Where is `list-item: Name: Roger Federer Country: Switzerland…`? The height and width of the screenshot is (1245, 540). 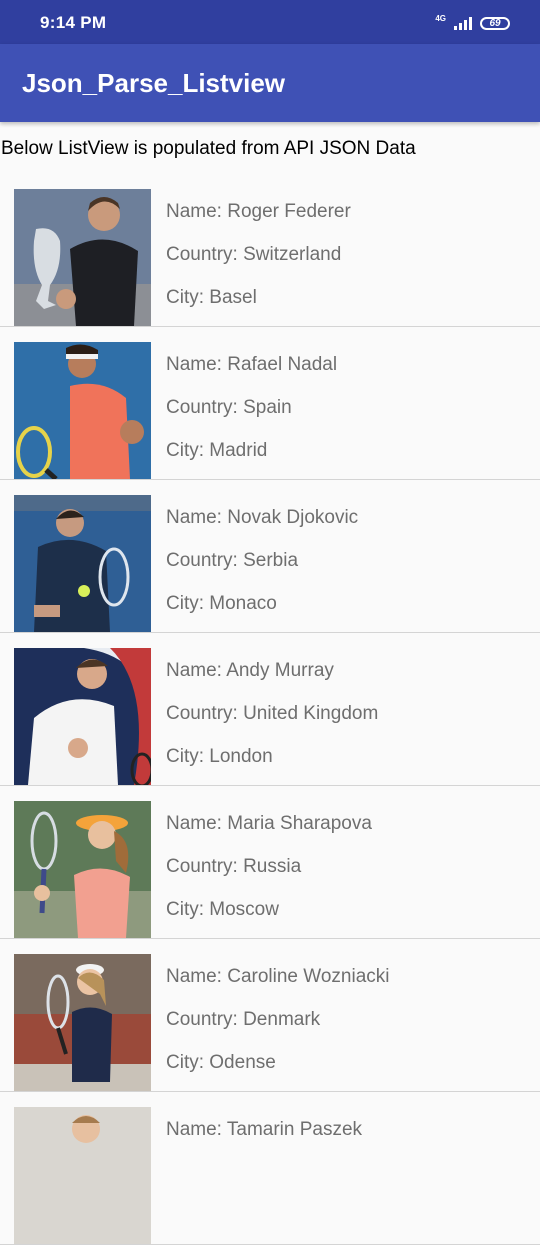
list-item: Name: Roger Federer Country: Switzerland… is located at coordinates (270, 250).